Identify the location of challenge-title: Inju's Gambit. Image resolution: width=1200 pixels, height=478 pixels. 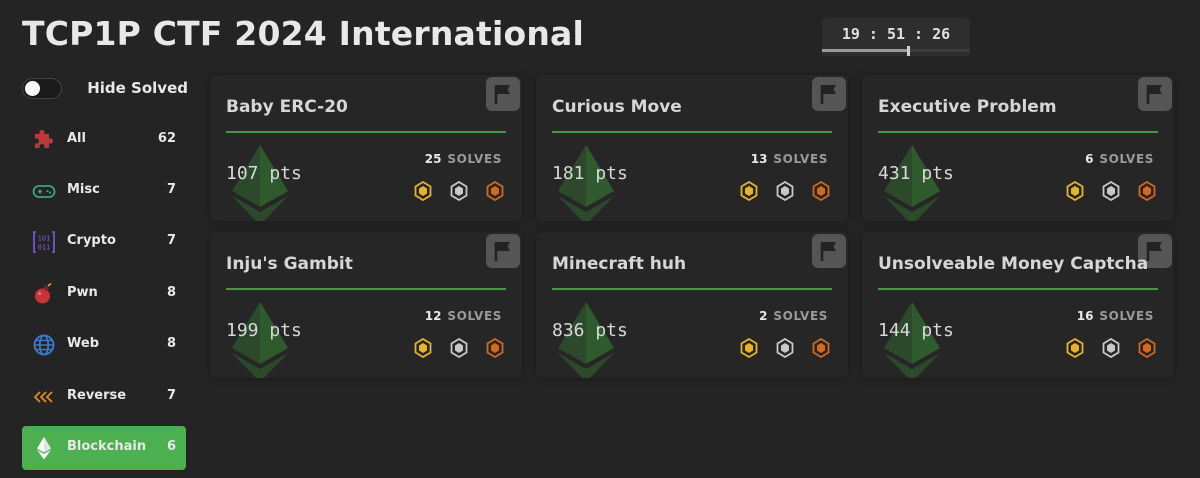
(289, 264).